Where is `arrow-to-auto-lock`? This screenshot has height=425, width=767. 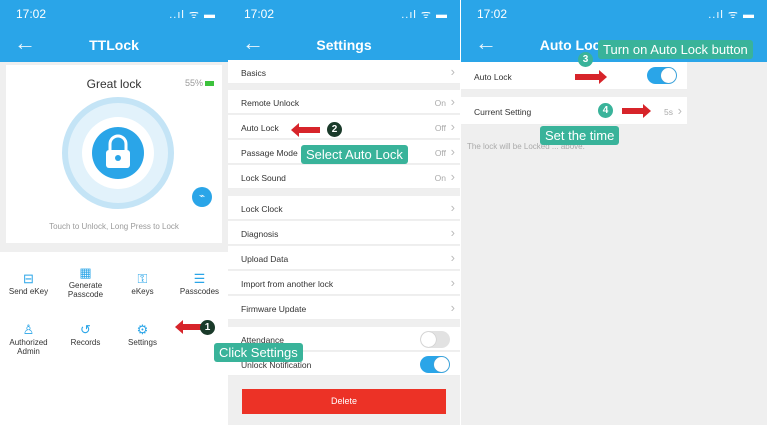
arrow-to-auto-lock is located at coordinates (305, 130).